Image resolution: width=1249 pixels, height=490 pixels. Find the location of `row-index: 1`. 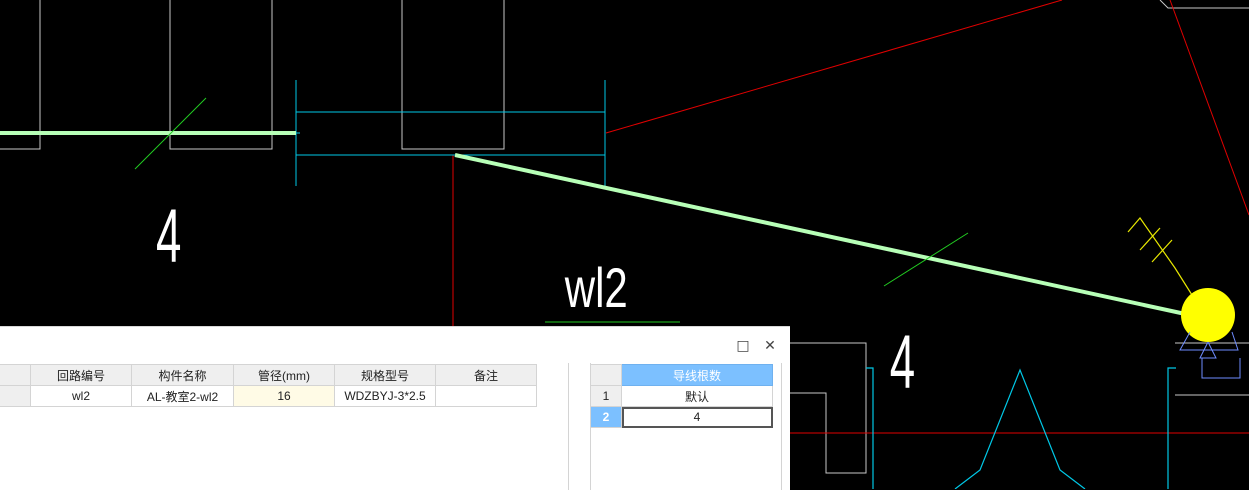

row-index: 1 is located at coordinates (606, 396).